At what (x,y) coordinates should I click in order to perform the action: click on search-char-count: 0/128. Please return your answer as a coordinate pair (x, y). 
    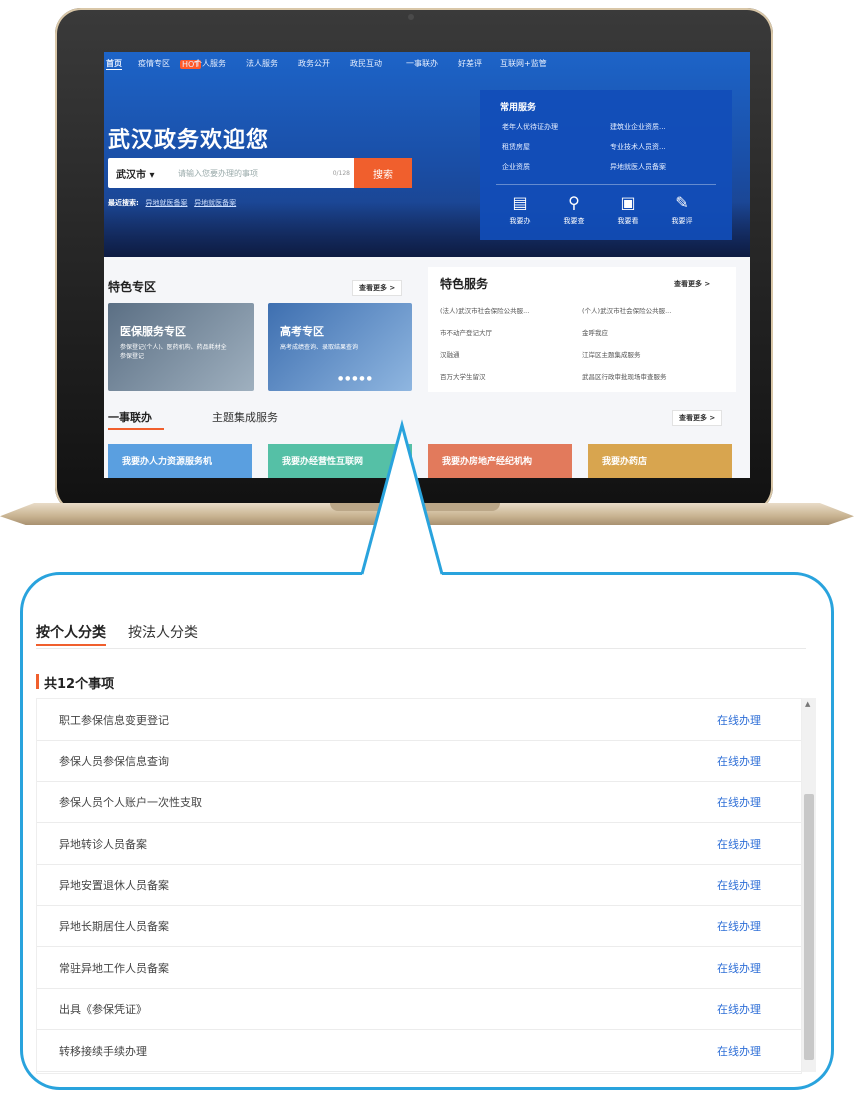
    Looking at the image, I should click on (341, 173).